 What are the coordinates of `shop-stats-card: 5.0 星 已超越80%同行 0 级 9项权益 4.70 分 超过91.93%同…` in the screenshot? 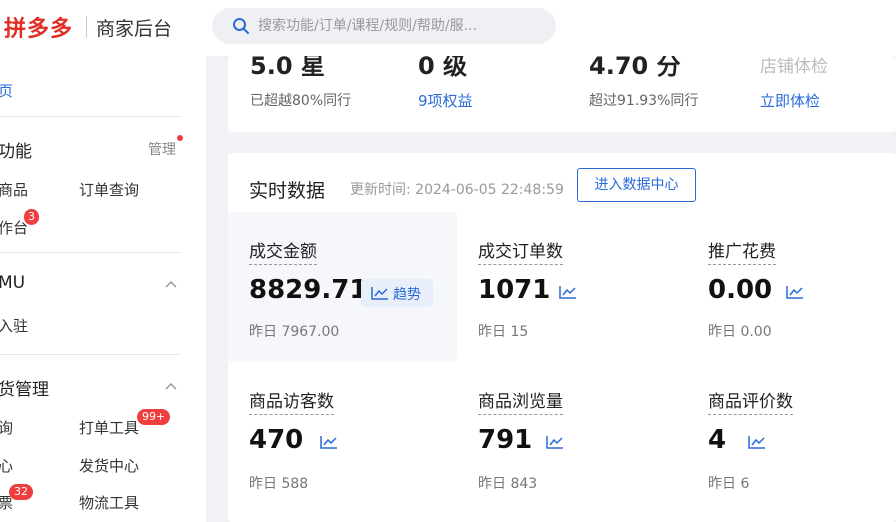 It's located at (562, 94).